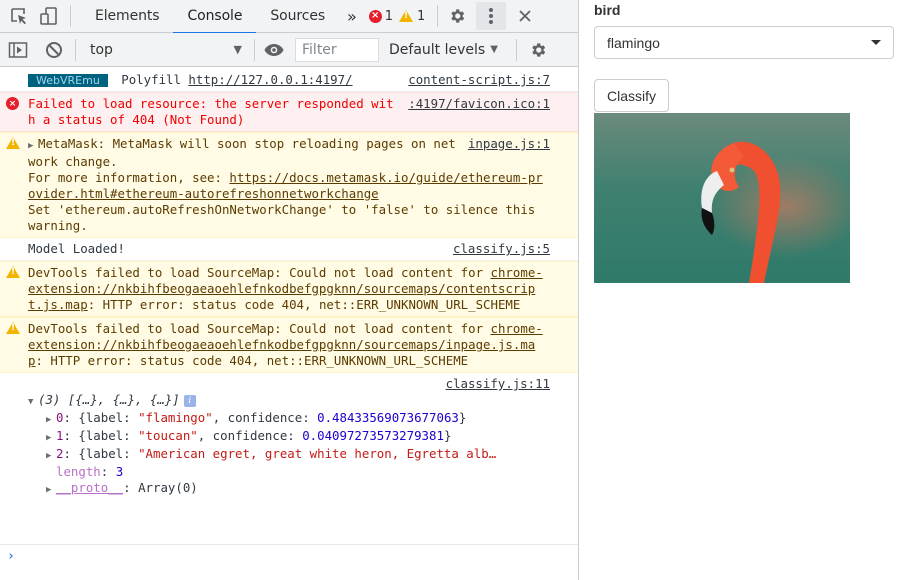 This screenshot has height=580, width=901. What do you see at coordinates (119, 471) in the screenshot?
I see `length-value: 3` at bounding box center [119, 471].